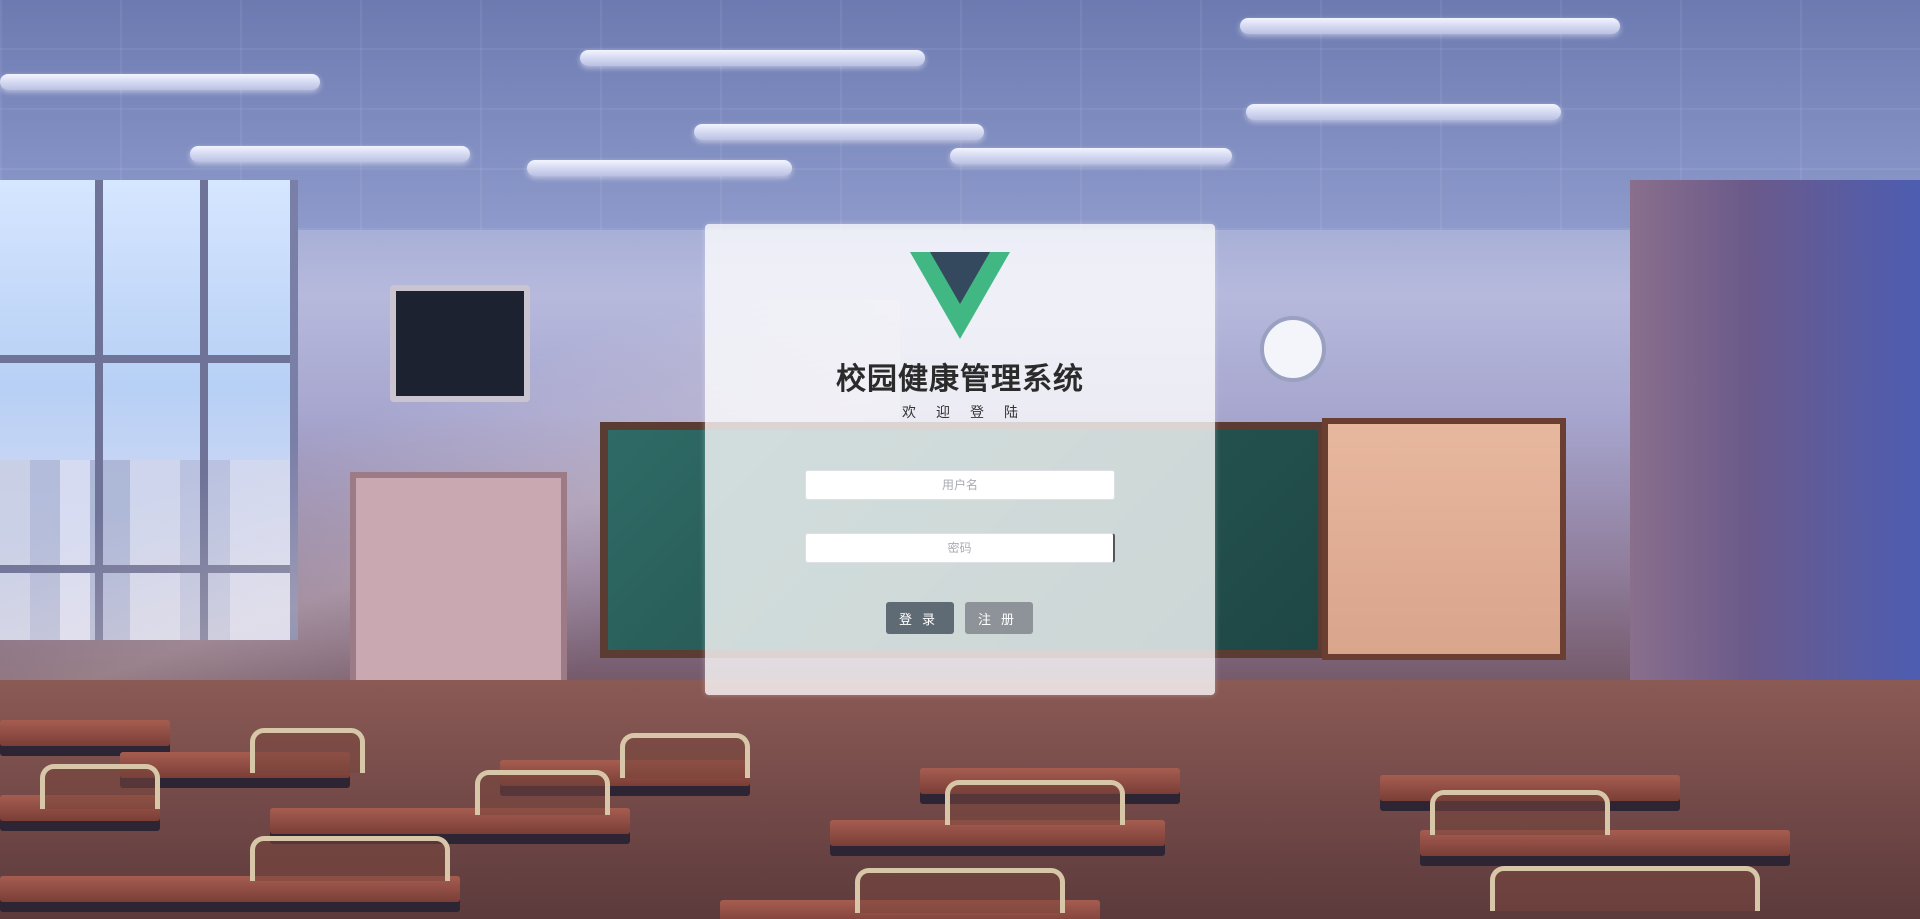  What do you see at coordinates (999, 618) in the screenshot?
I see `register-button: 注册` at bounding box center [999, 618].